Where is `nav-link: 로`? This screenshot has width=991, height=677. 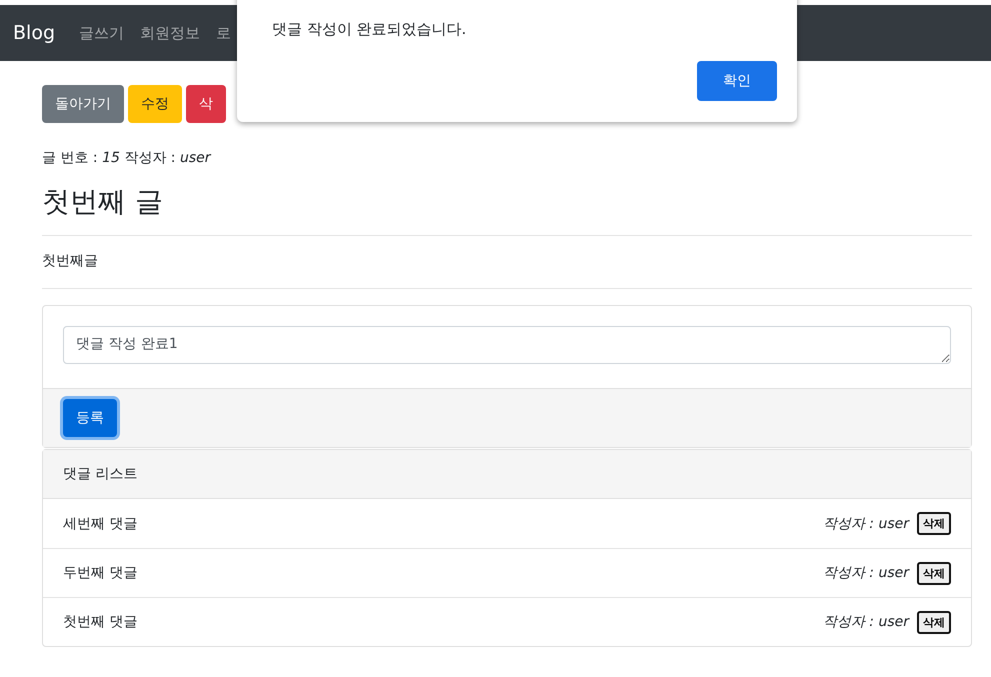
nav-link: 로 is located at coordinates (223, 33).